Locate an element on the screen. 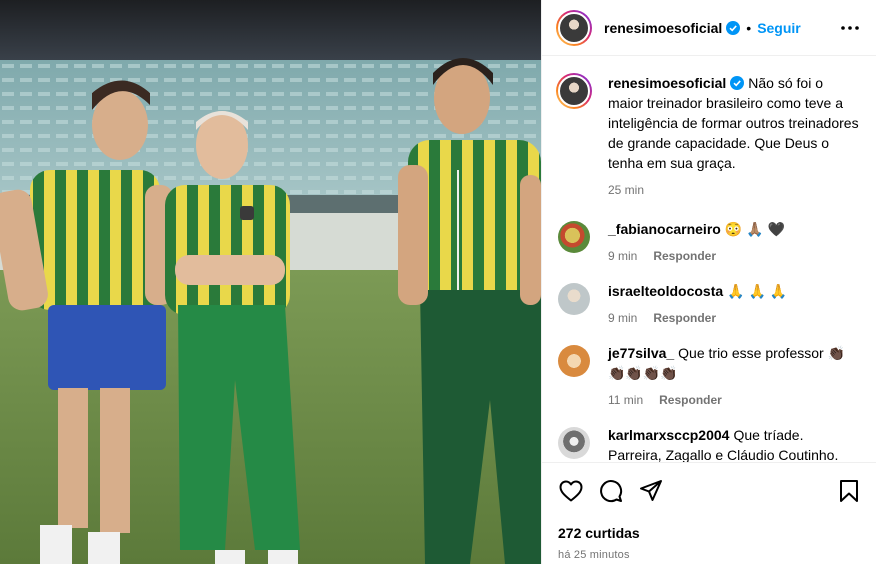  caption-time: 25 min is located at coordinates (626, 190).